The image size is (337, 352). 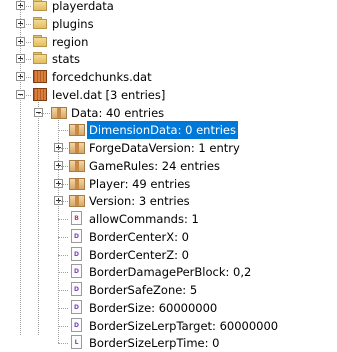 I want to click on tree-node-label: stats, so click(x=66, y=59).